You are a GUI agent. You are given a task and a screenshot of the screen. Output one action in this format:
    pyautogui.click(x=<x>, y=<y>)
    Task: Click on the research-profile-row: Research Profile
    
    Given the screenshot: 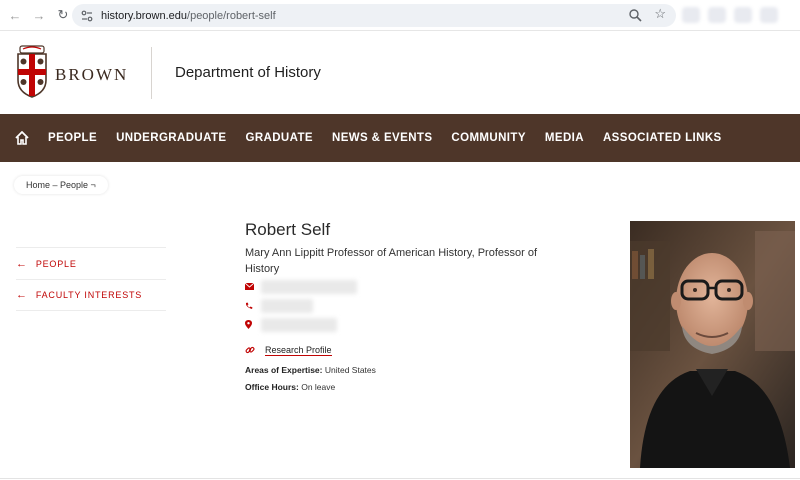 What is the action you would take?
    pyautogui.click(x=410, y=350)
    